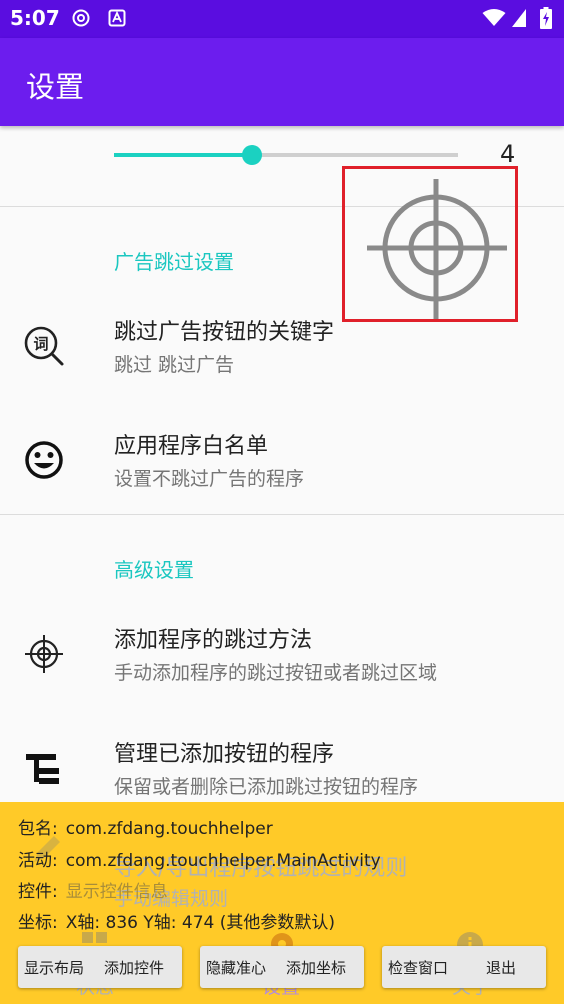 The image size is (564, 1004). What do you see at coordinates (44, 654) in the screenshot?
I see `crosshair-icon` at bounding box center [44, 654].